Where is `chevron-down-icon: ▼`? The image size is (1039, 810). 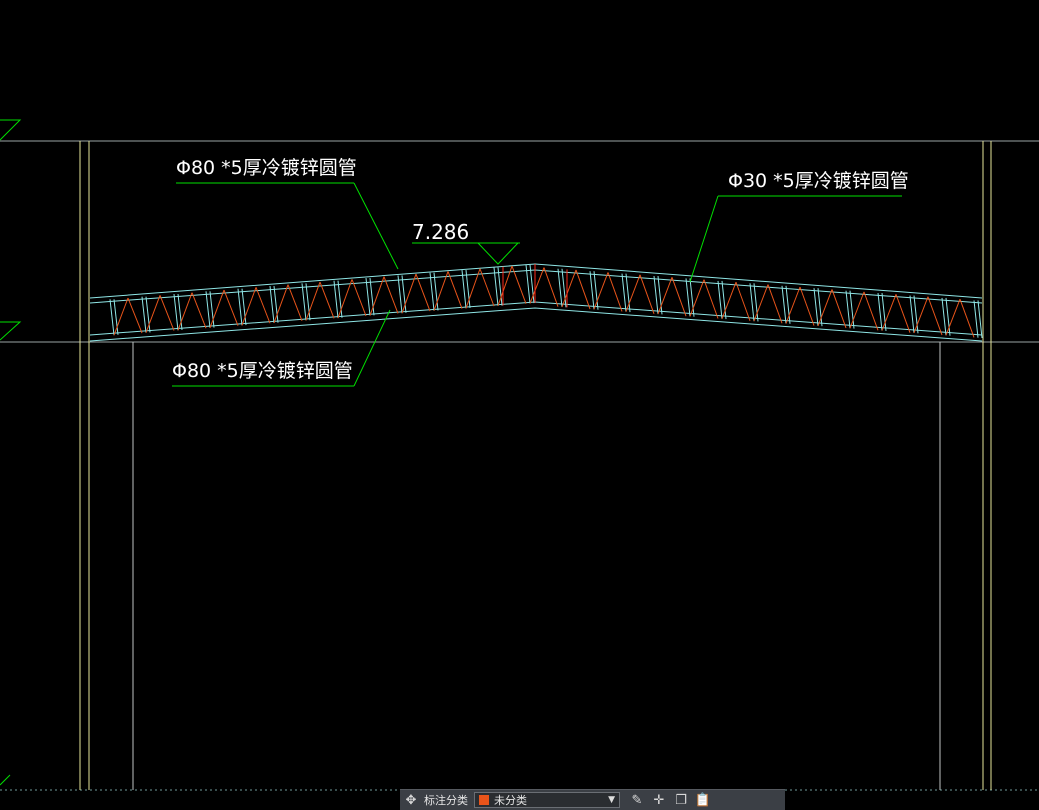 chevron-down-icon: ▼ is located at coordinates (611, 800).